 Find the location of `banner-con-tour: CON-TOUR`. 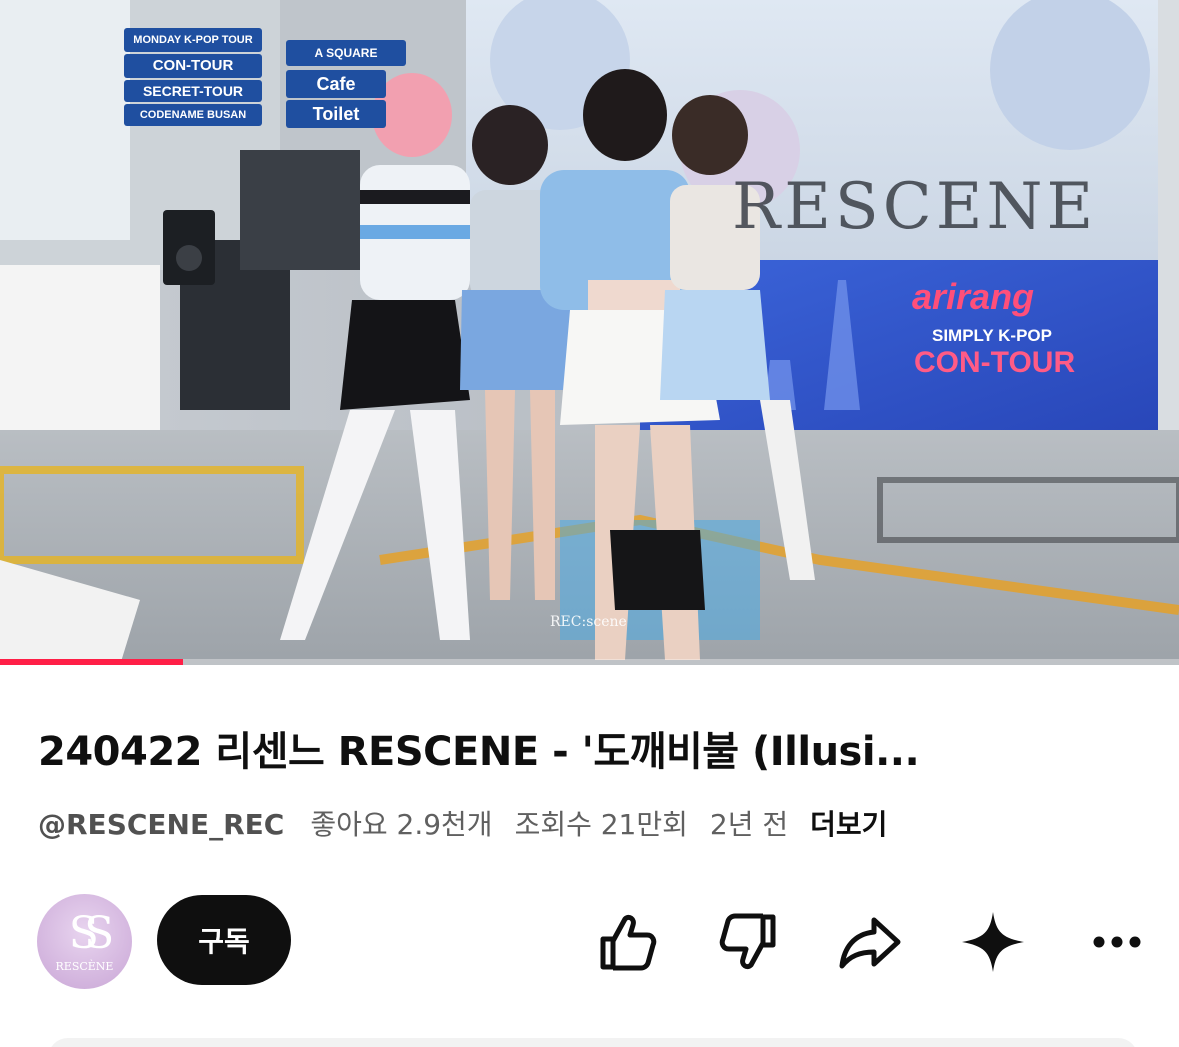

banner-con-tour: CON-TOUR is located at coordinates (995, 362).